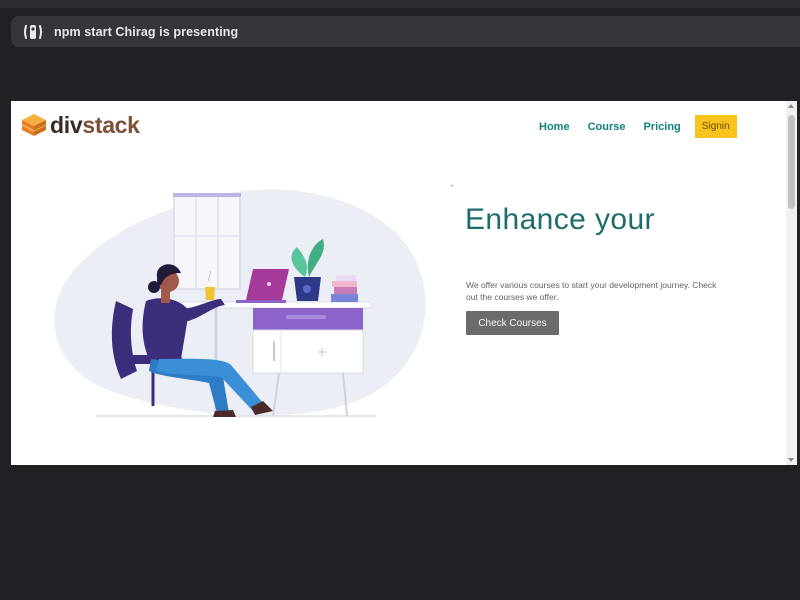 The height and width of the screenshot is (600, 800). I want to click on logo-wordmark-stack: stack, so click(111, 125).